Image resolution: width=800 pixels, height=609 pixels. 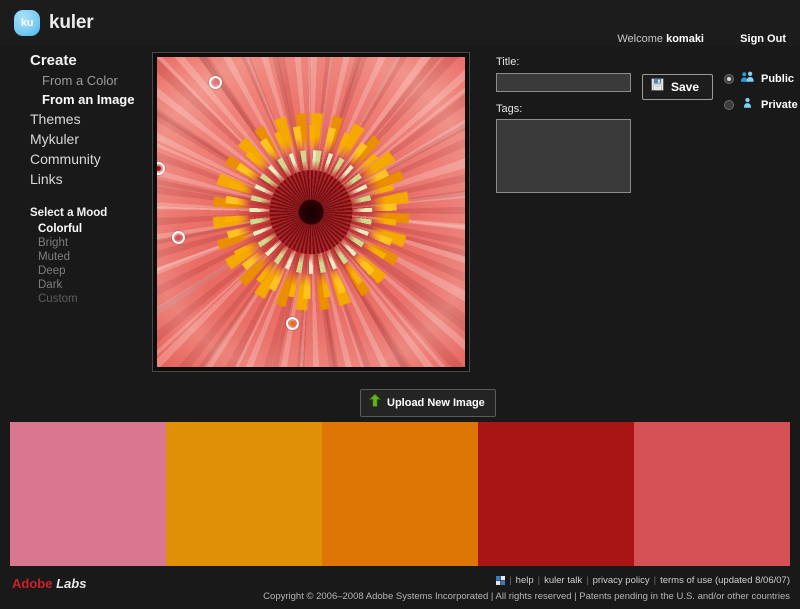 I want to click on privacy-option-public: Public, so click(x=761, y=79).